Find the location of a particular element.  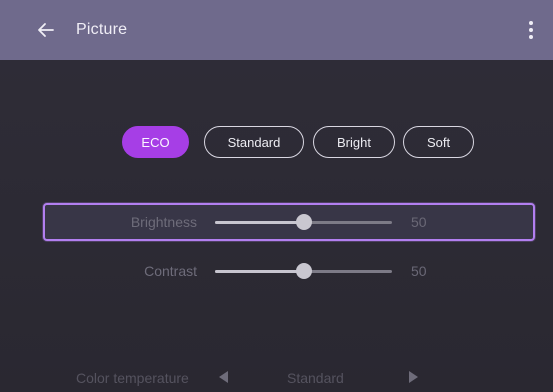

mode-bright-button: Bright is located at coordinates (354, 142).